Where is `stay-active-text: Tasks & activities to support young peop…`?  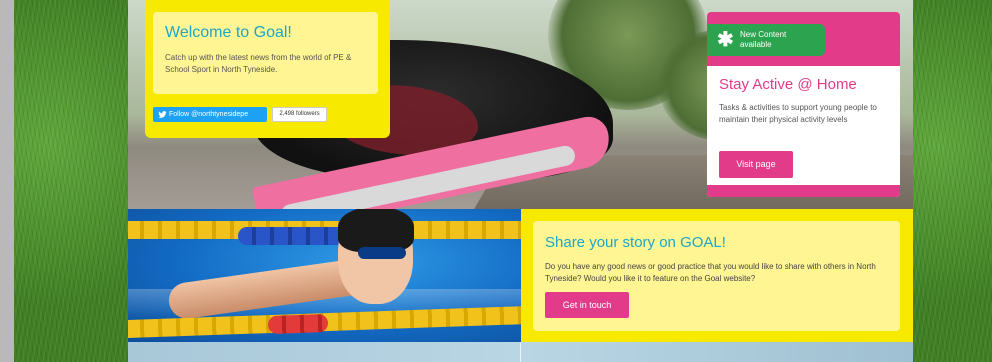 stay-active-text: Tasks & activities to support young peop… is located at coordinates (798, 113).